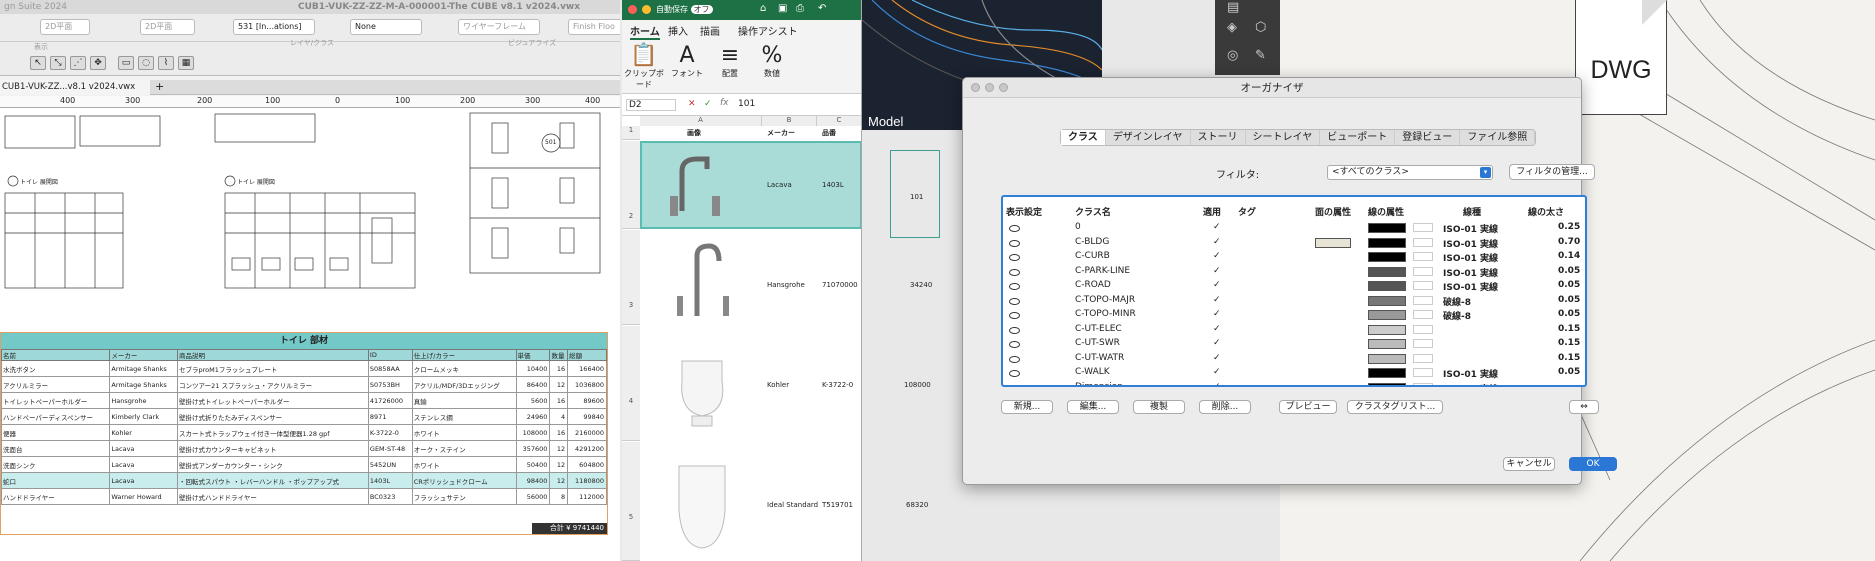  What do you see at coordinates (55, 400) in the screenshot?
I see `schedule-cell: トイレットペーパーホルダー` at bounding box center [55, 400].